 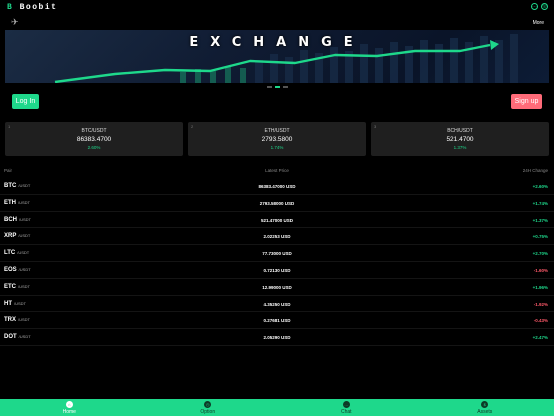 I want to click on ticker-card-btc: 1 BTC/USDT 86383.4700 2.60%, so click(x=94, y=139).